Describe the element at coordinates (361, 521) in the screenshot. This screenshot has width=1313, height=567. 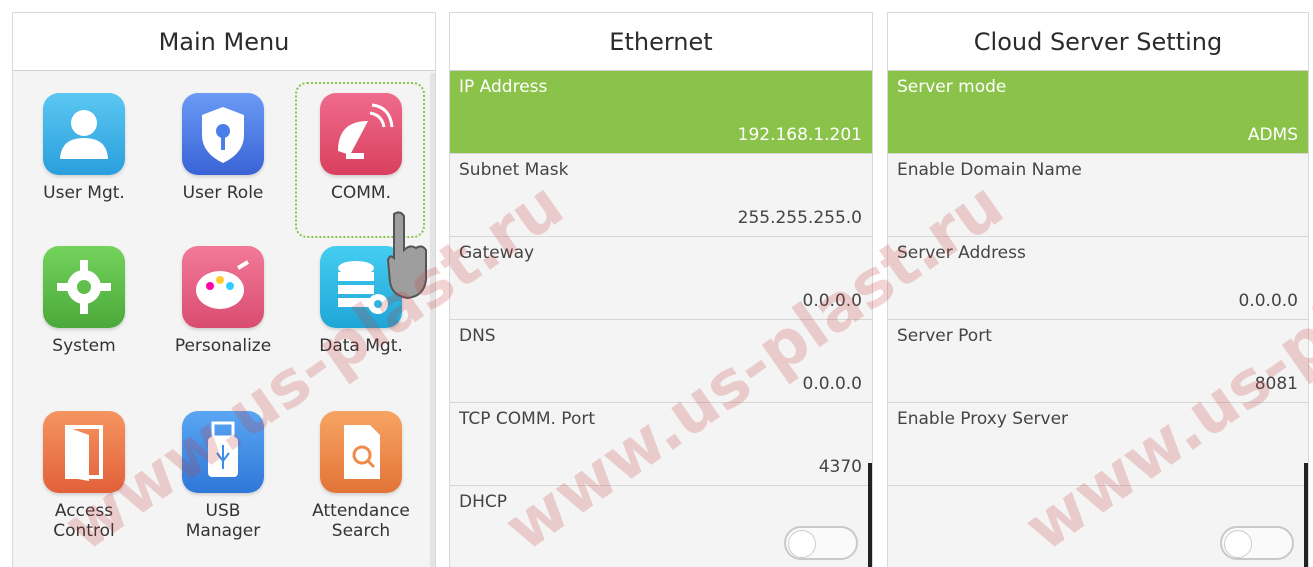
I see `menu-item-label: Attendance Search` at that location.